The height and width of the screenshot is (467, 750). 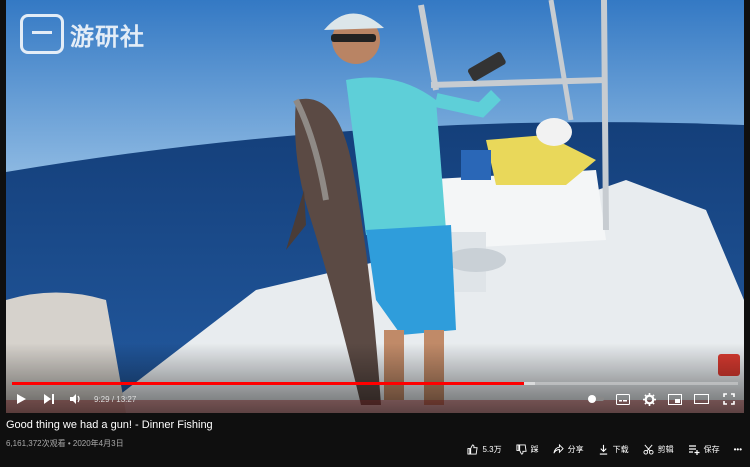 I want to click on skip-next-icon, so click(x=49, y=399).